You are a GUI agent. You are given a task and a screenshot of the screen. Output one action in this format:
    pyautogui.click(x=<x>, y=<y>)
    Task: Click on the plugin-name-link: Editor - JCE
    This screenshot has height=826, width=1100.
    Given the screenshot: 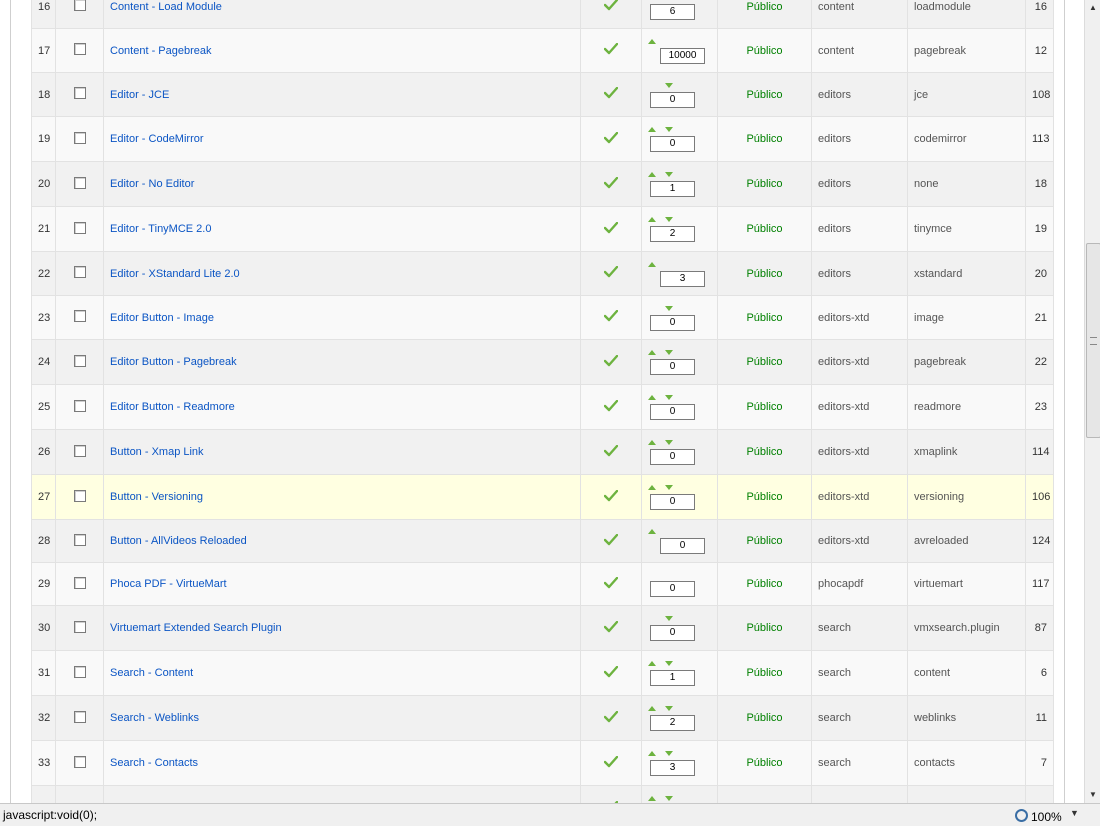 What is the action you would take?
    pyautogui.click(x=139, y=95)
    